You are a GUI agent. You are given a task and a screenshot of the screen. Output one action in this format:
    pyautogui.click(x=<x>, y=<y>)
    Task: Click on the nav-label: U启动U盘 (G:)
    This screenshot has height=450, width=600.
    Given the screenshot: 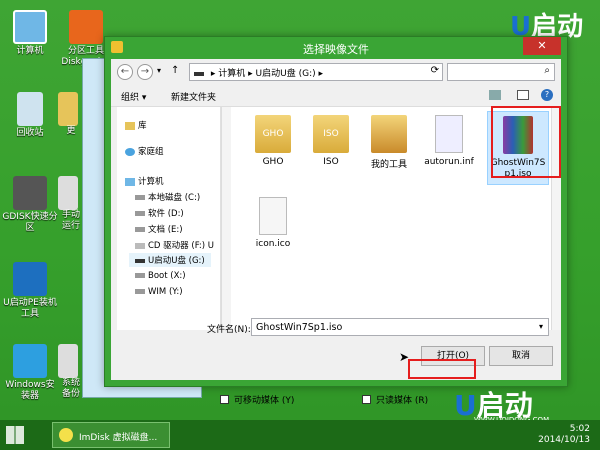 What is the action you would take?
    pyautogui.click(x=176, y=261)
    